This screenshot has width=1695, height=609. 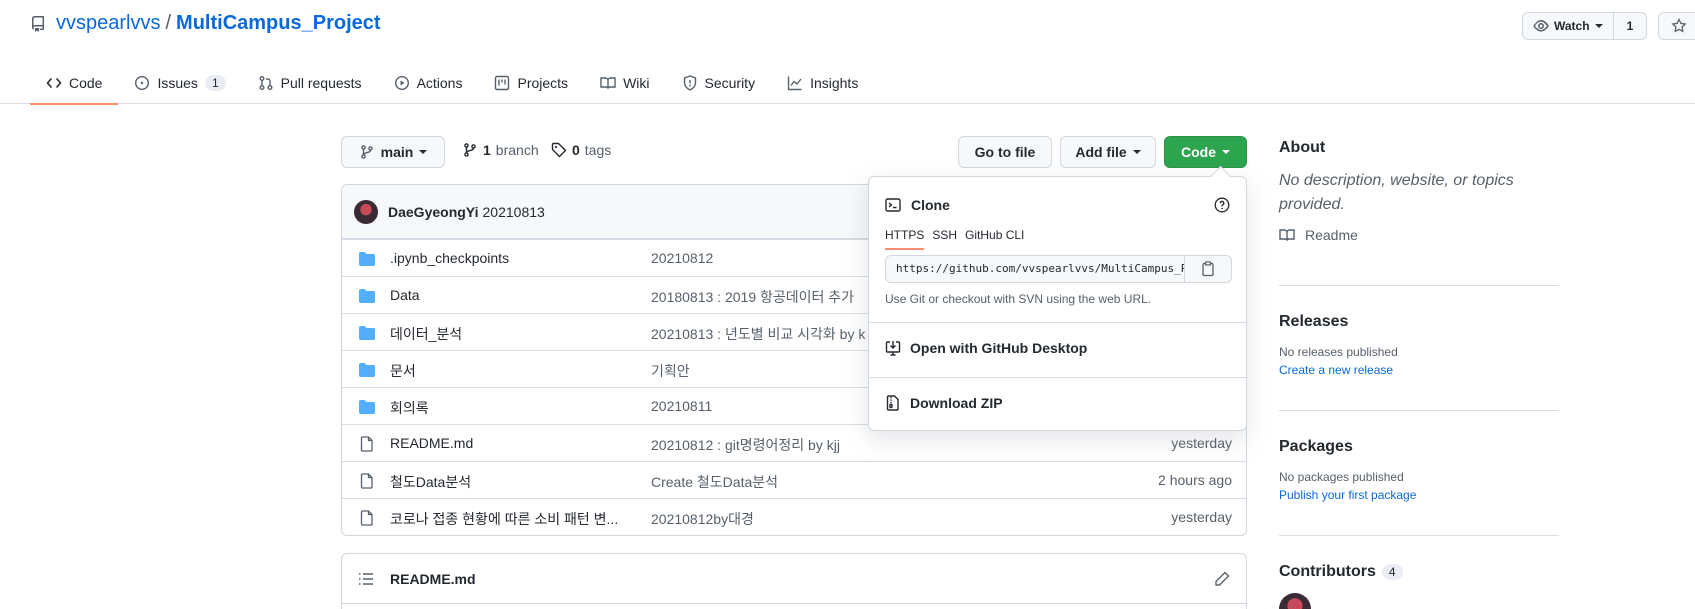 What do you see at coordinates (108, 23) in the screenshot?
I see `repo-owner-link: vvspearlvvs` at bounding box center [108, 23].